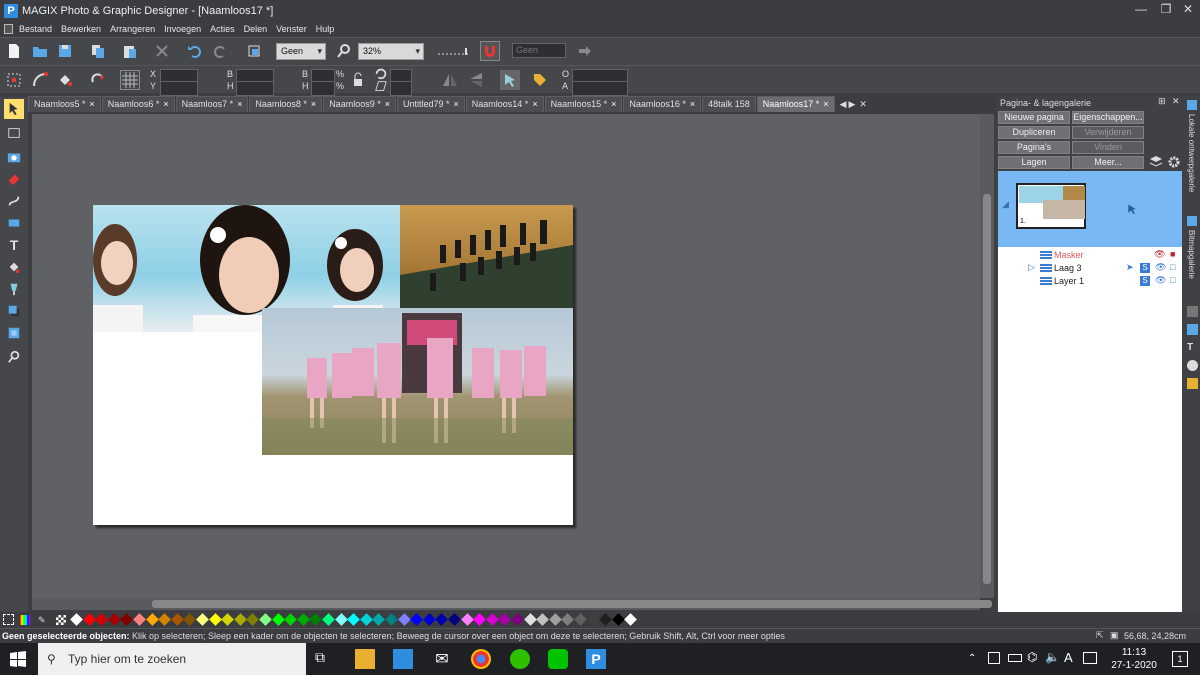  I want to click on magix-app-icon: P, so click(596, 659).